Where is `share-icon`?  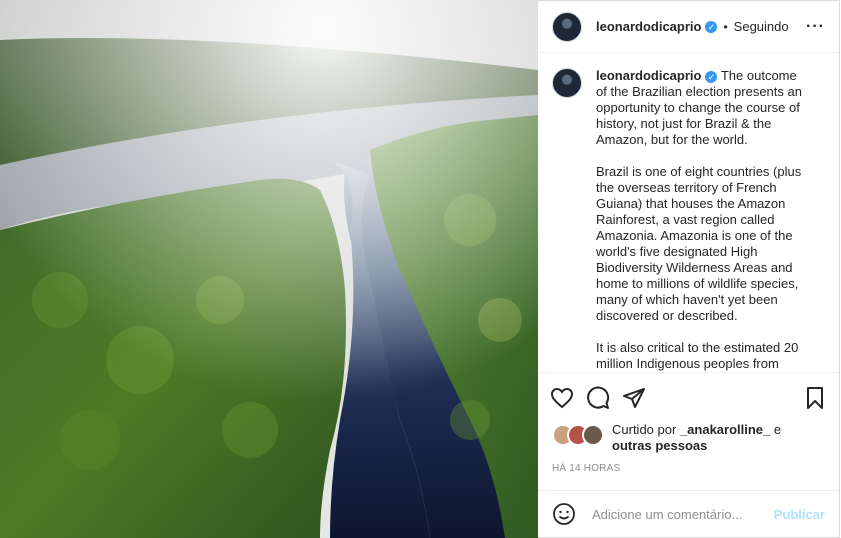
share-icon is located at coordinates (634, 398).